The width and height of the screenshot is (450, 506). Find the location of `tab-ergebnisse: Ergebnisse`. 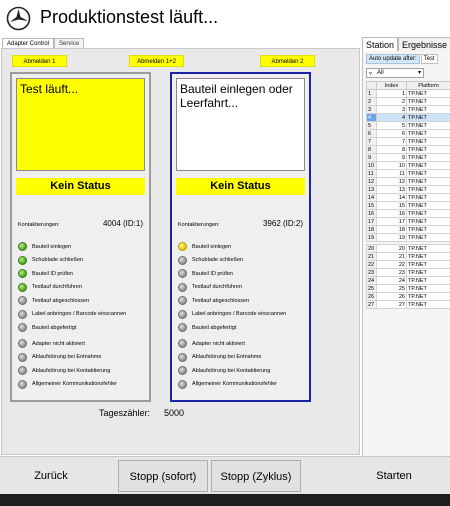

tab-ergebnisse: Ergebnisse is located at coordinates (424, 44).